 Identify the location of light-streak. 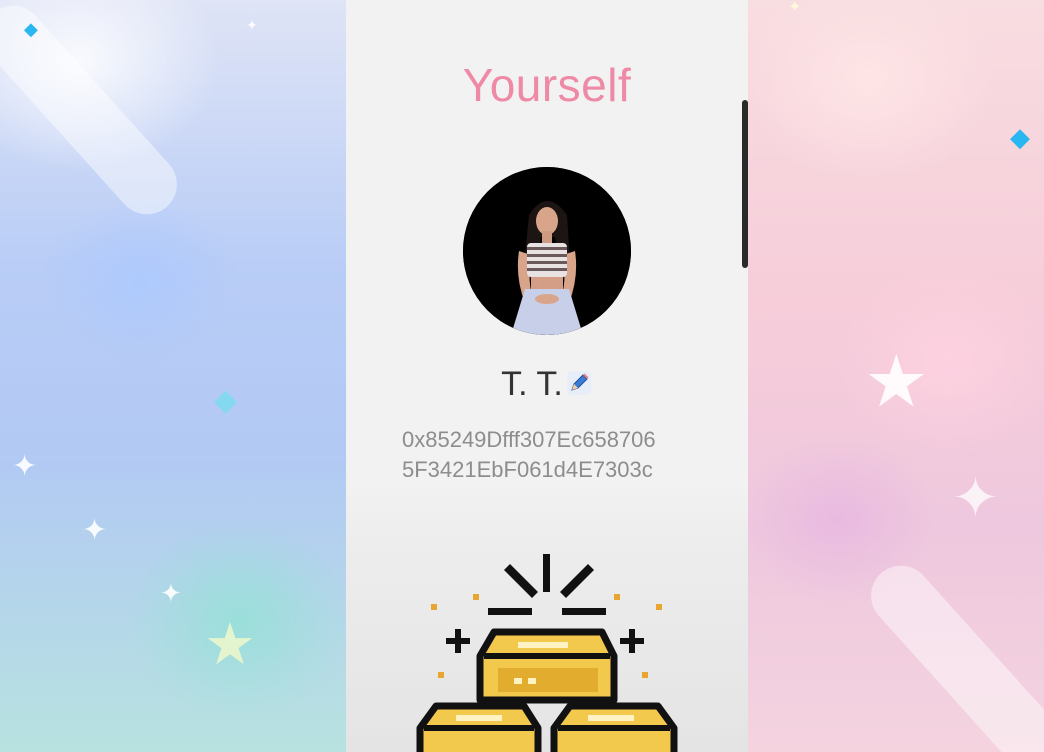
(951, 652).